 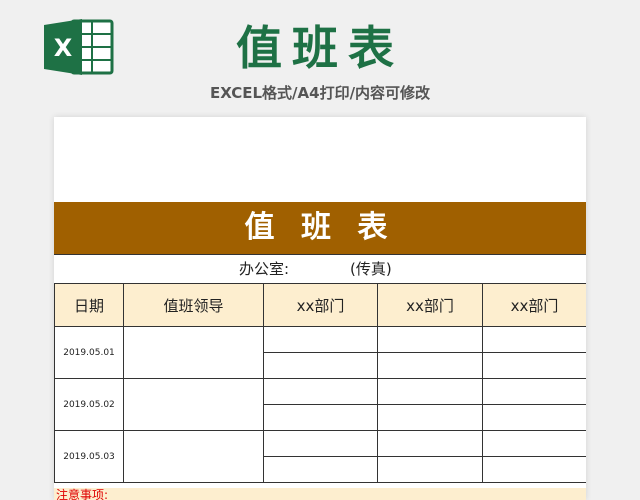 What do you see at coordinates (89, 352) in the screenshot?
I see `date-cell: 2019.05.01` at bounding box center [89, 352].